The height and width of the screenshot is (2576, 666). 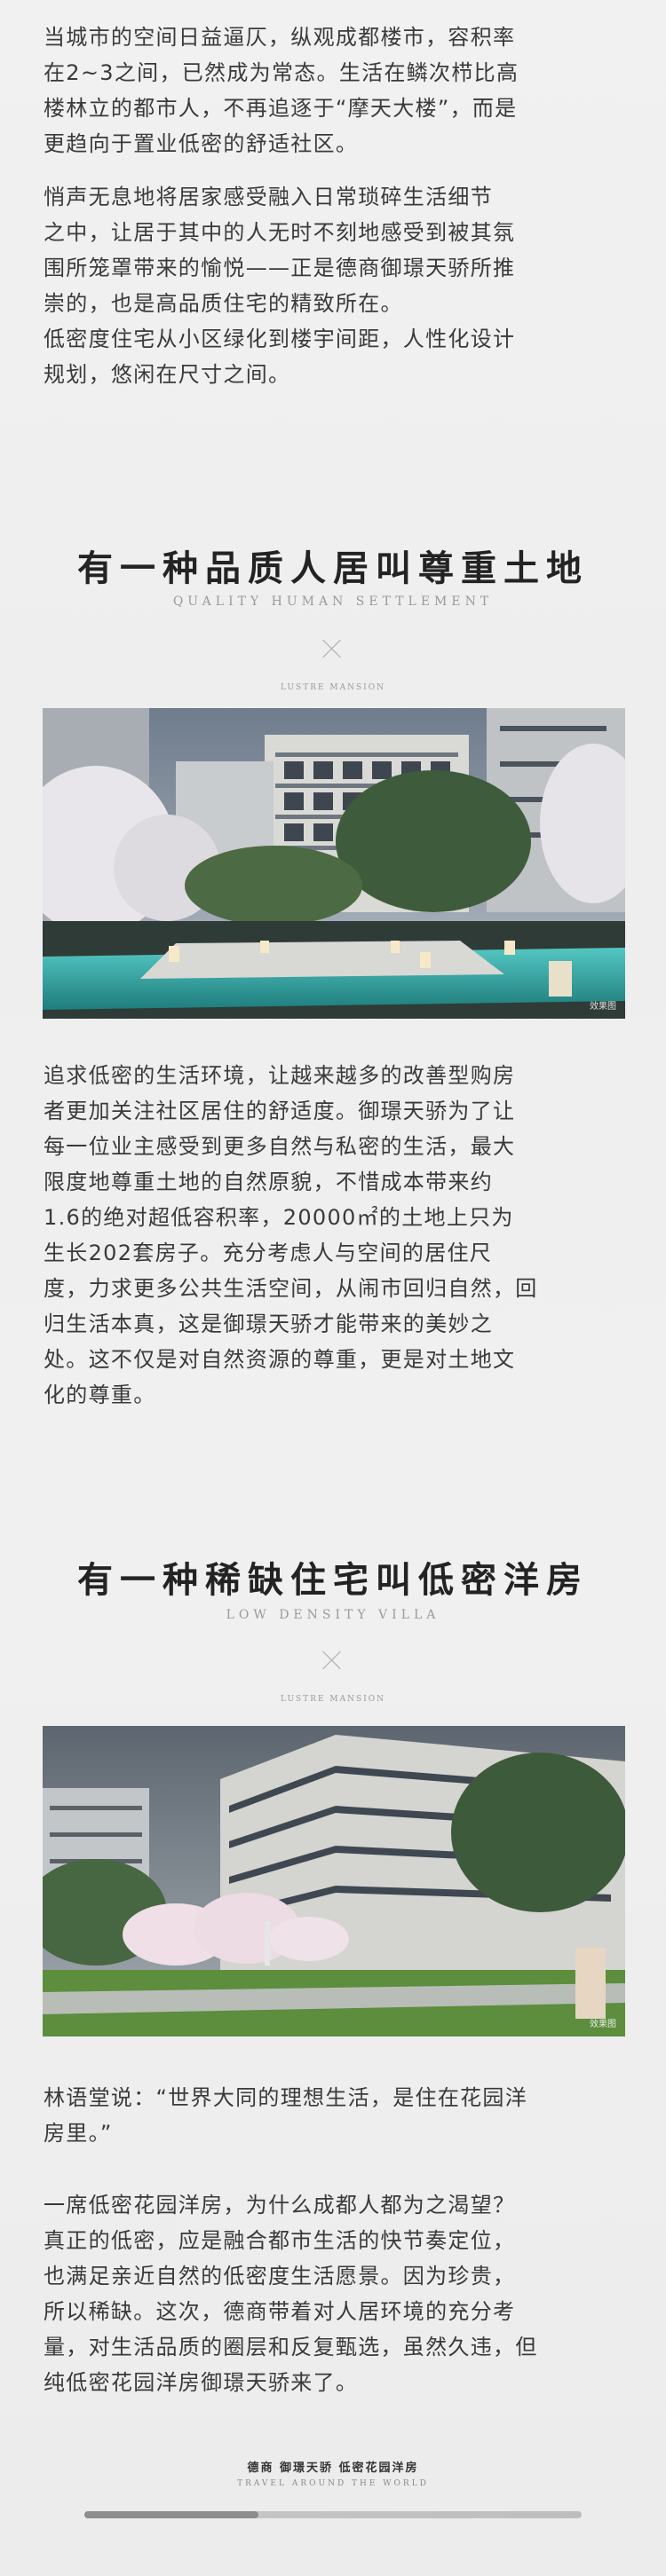 I want to click on section1-title: 有一种品质人居叫尊重土地, so click(x=333, y=568).